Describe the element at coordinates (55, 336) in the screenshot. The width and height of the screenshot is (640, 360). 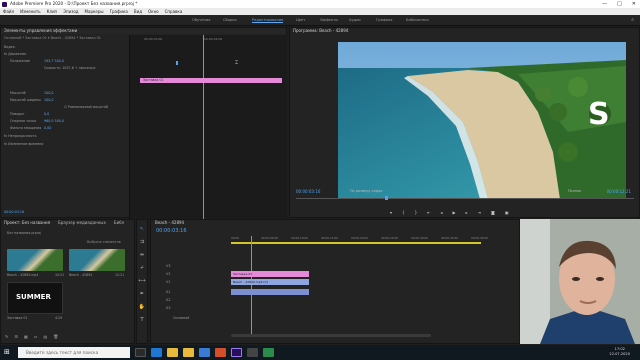
I see `trash-icon: 🗑` at that location.